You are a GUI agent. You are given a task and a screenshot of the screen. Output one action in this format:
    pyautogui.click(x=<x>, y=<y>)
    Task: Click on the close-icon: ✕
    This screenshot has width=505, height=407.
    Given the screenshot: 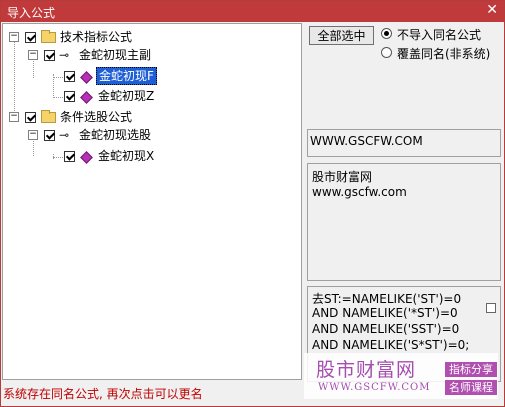 What is the action you would take?
    pyautogui.click(x=492, y=10)
    